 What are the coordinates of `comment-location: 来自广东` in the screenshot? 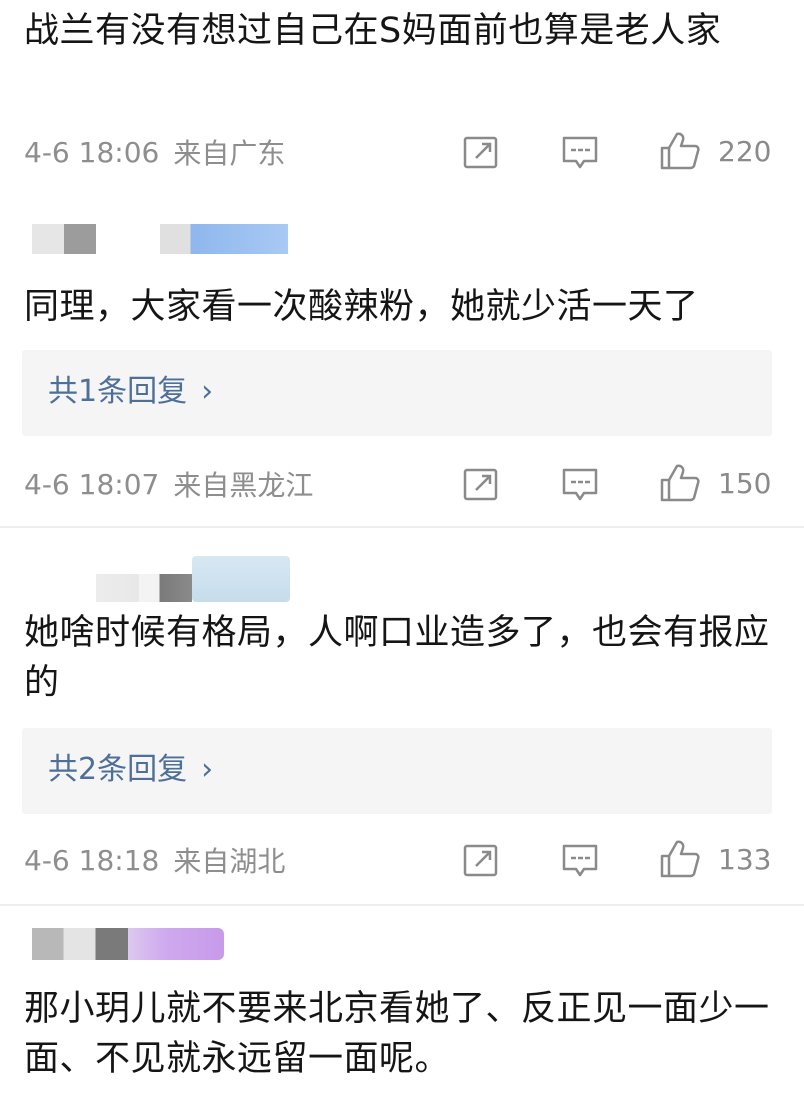 It's located at (229, 153).